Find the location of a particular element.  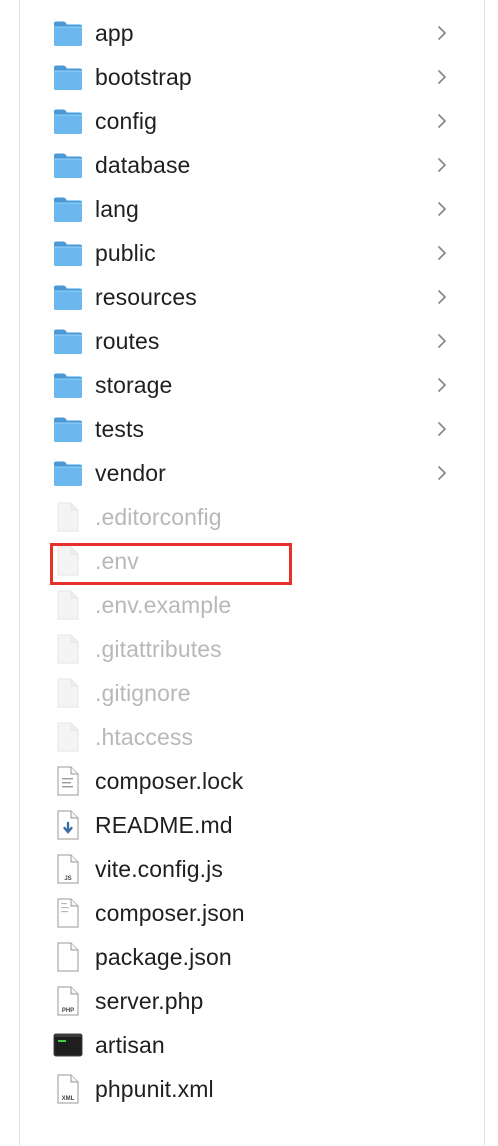

folder-name: config is located at coordinates (126, 121).